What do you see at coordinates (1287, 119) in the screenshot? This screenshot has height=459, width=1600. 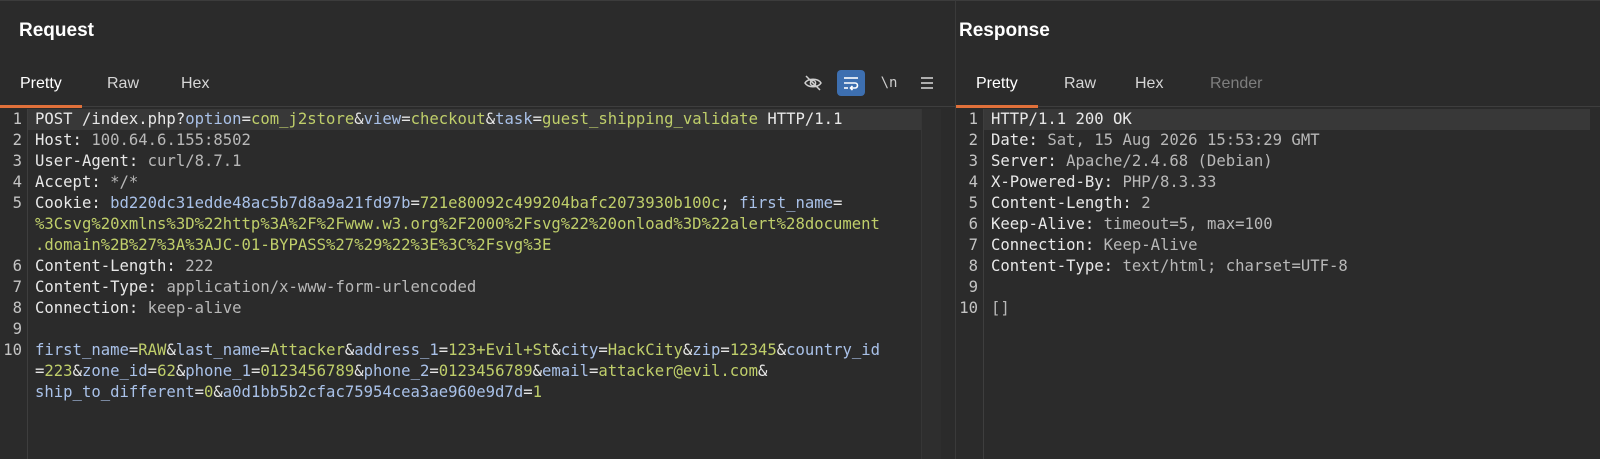 I see `status-line: HTTP/1.1 200 OK` at bounding box center [1287, 119].